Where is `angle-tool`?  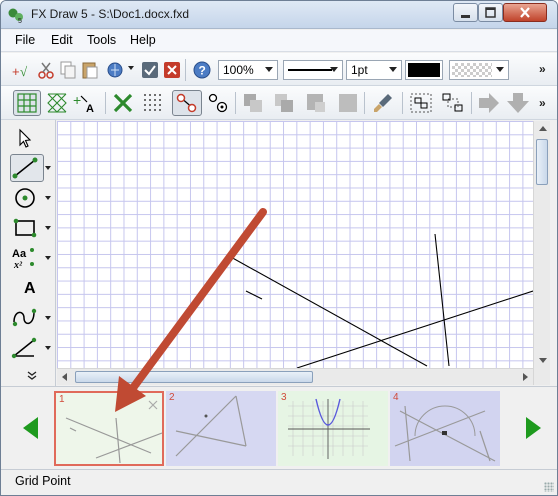 angle-tool is located at coordinates (27, 348).